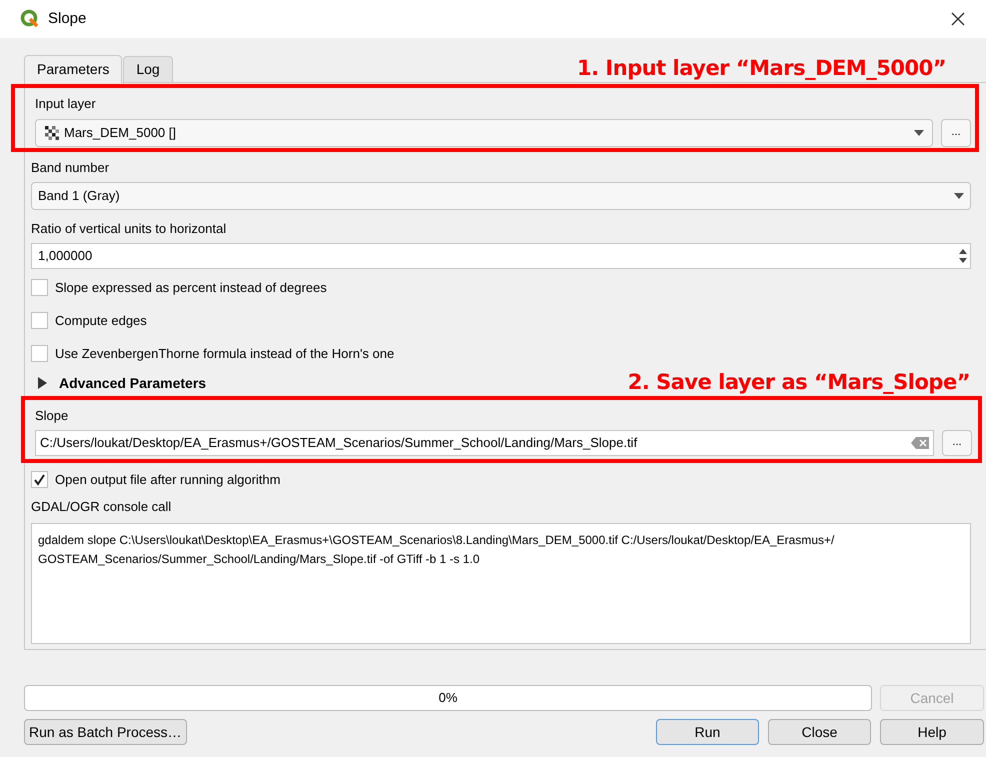  I want to click on dialog-button: Close, so click(819, 732).